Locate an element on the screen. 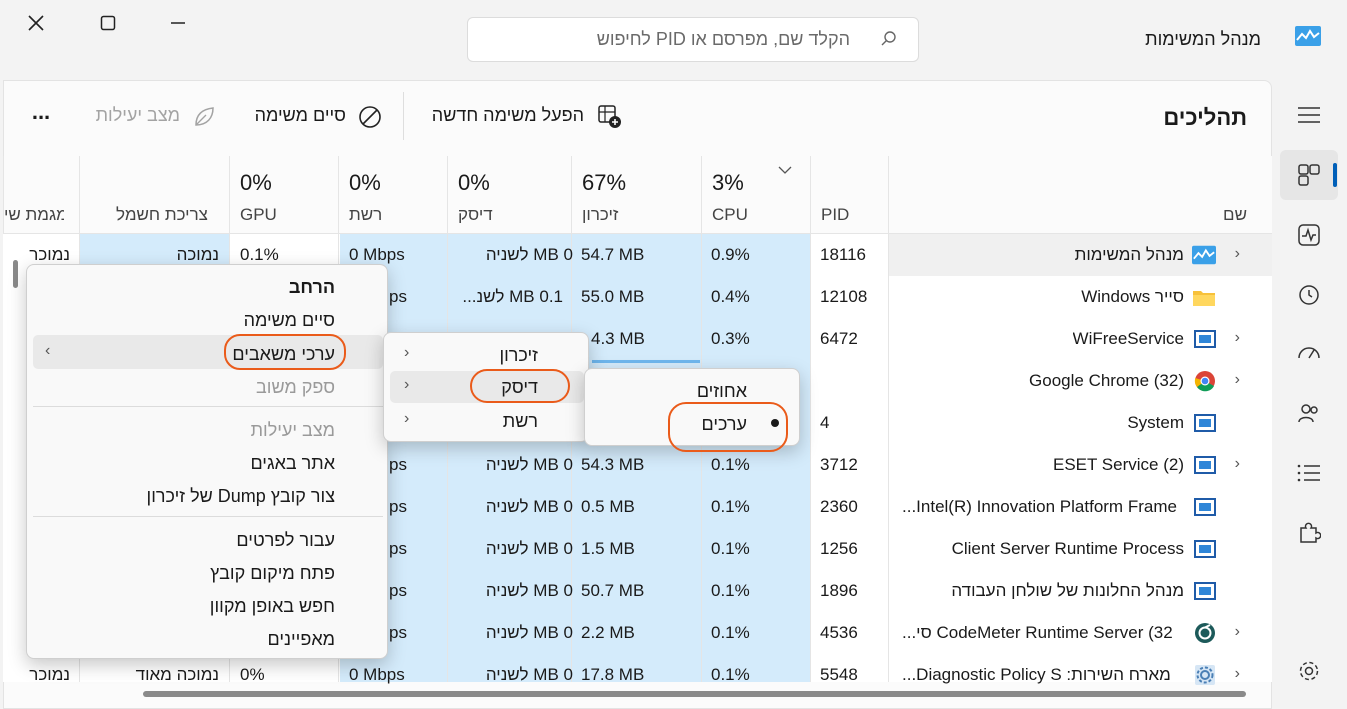  cpu-cell: 0.3% is located at coordinates (730, 338).